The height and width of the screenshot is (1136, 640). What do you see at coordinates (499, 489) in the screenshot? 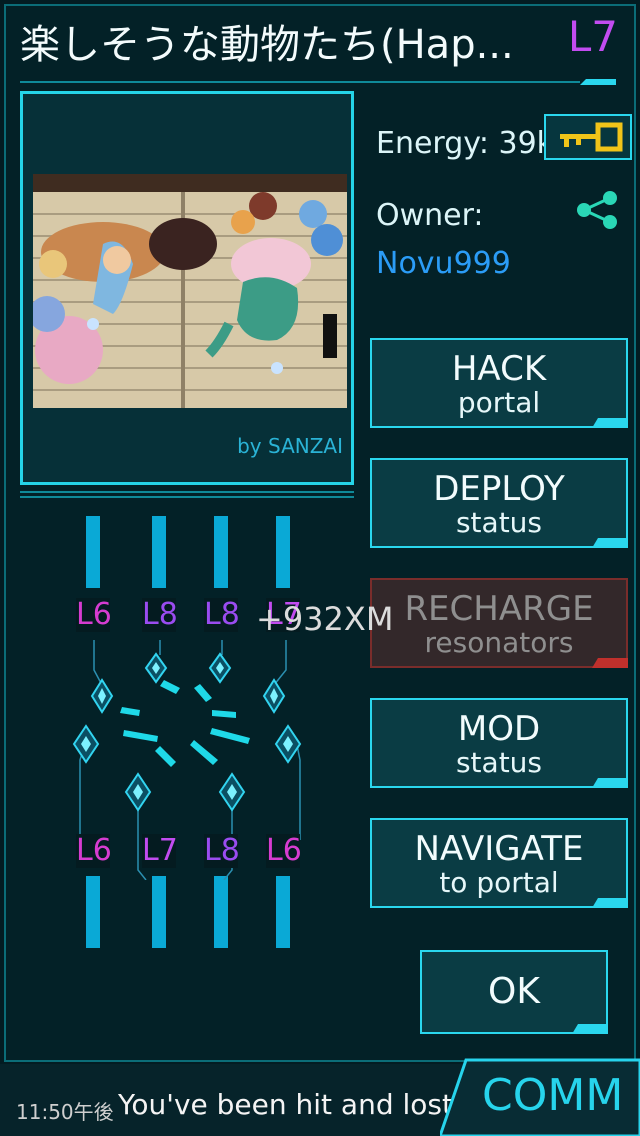
I see `action-main-label: DEPLOY` at bounding box center [499, 489].